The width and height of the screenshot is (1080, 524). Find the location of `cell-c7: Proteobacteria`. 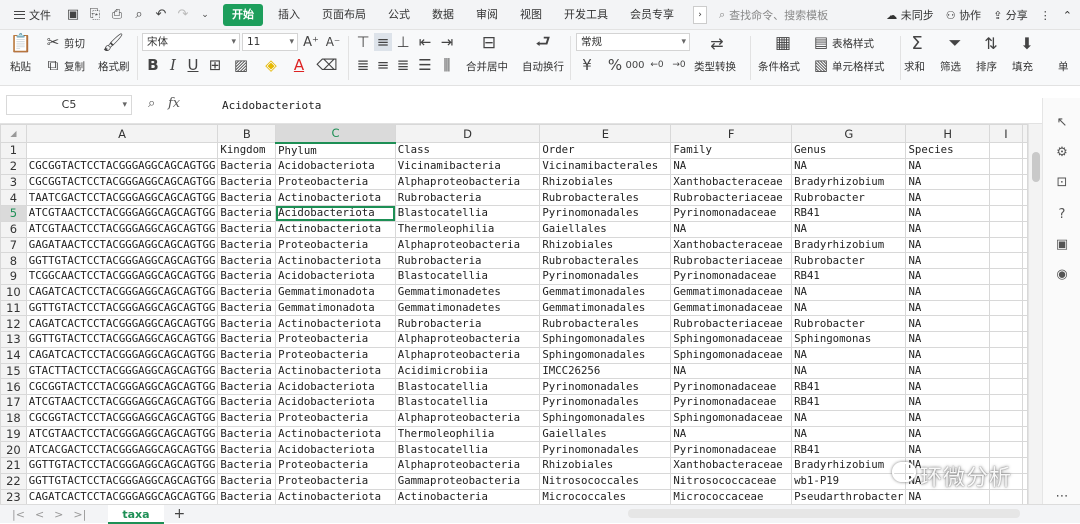

cell-c7: Proteobacteria is located at coordinates (335, 245).